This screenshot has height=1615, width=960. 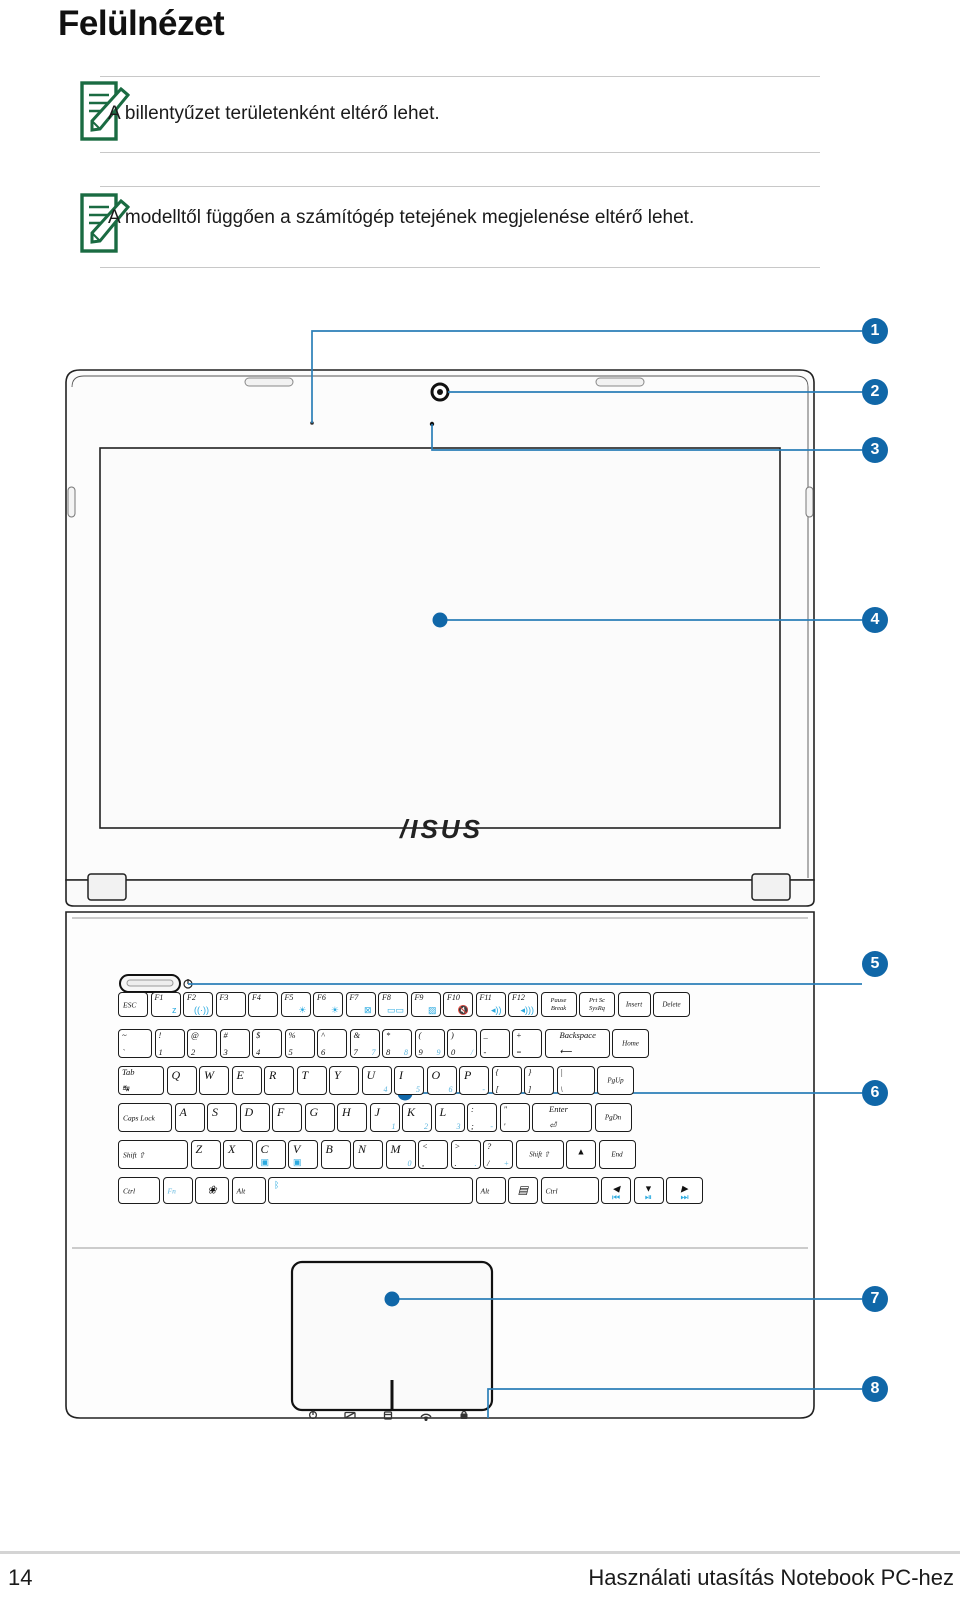 I want to click on key-menu-key: ▤, so click(x=523, y=1190).